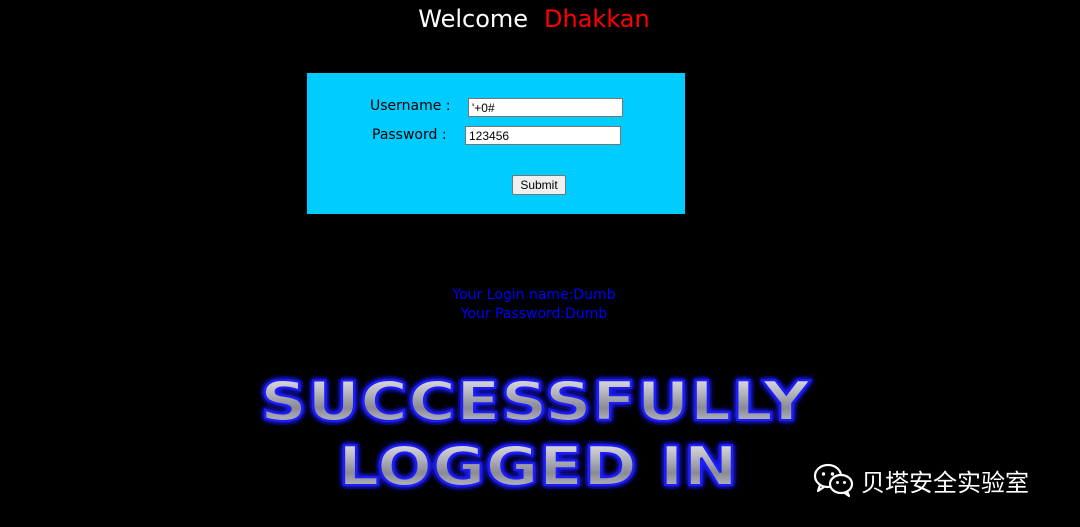 The width and height of the screenshot is (1080, 527). Describe the element at coordinates (597, 19) in the screenshot. I see `user-name: Dhakkan` at that location.